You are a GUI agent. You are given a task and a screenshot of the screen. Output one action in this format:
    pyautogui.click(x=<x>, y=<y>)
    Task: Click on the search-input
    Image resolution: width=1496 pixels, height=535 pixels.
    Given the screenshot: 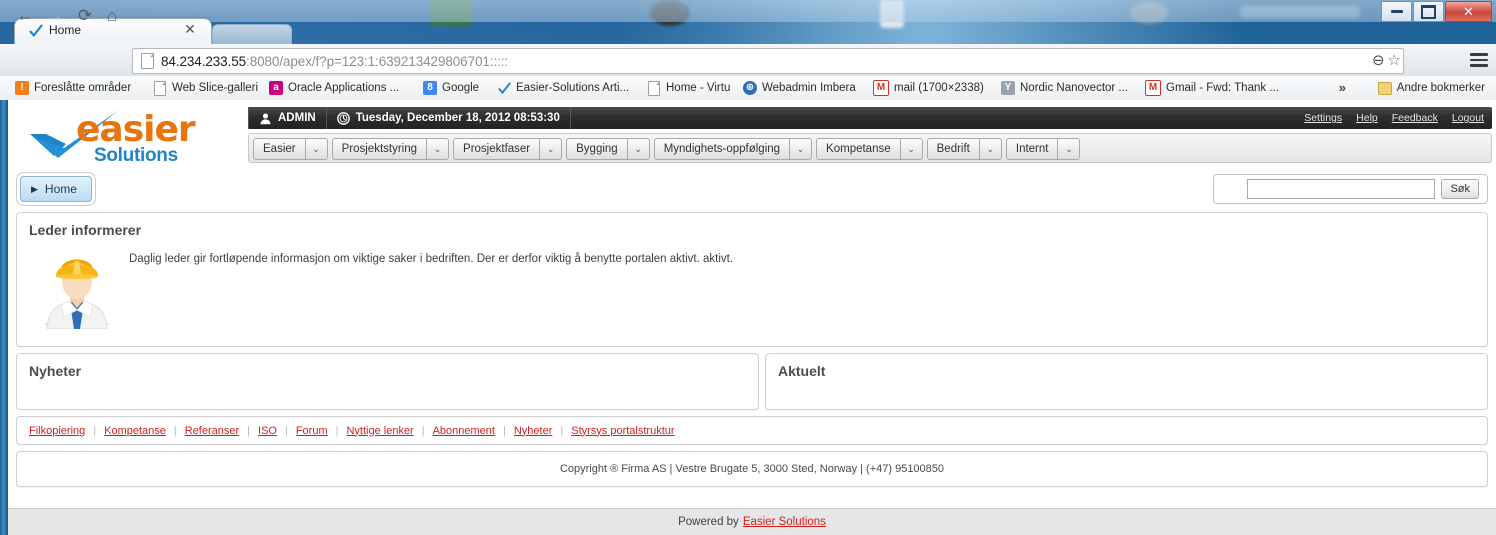 What is the action you would take?
    pyautogui.click(x=1341, y=189)
    